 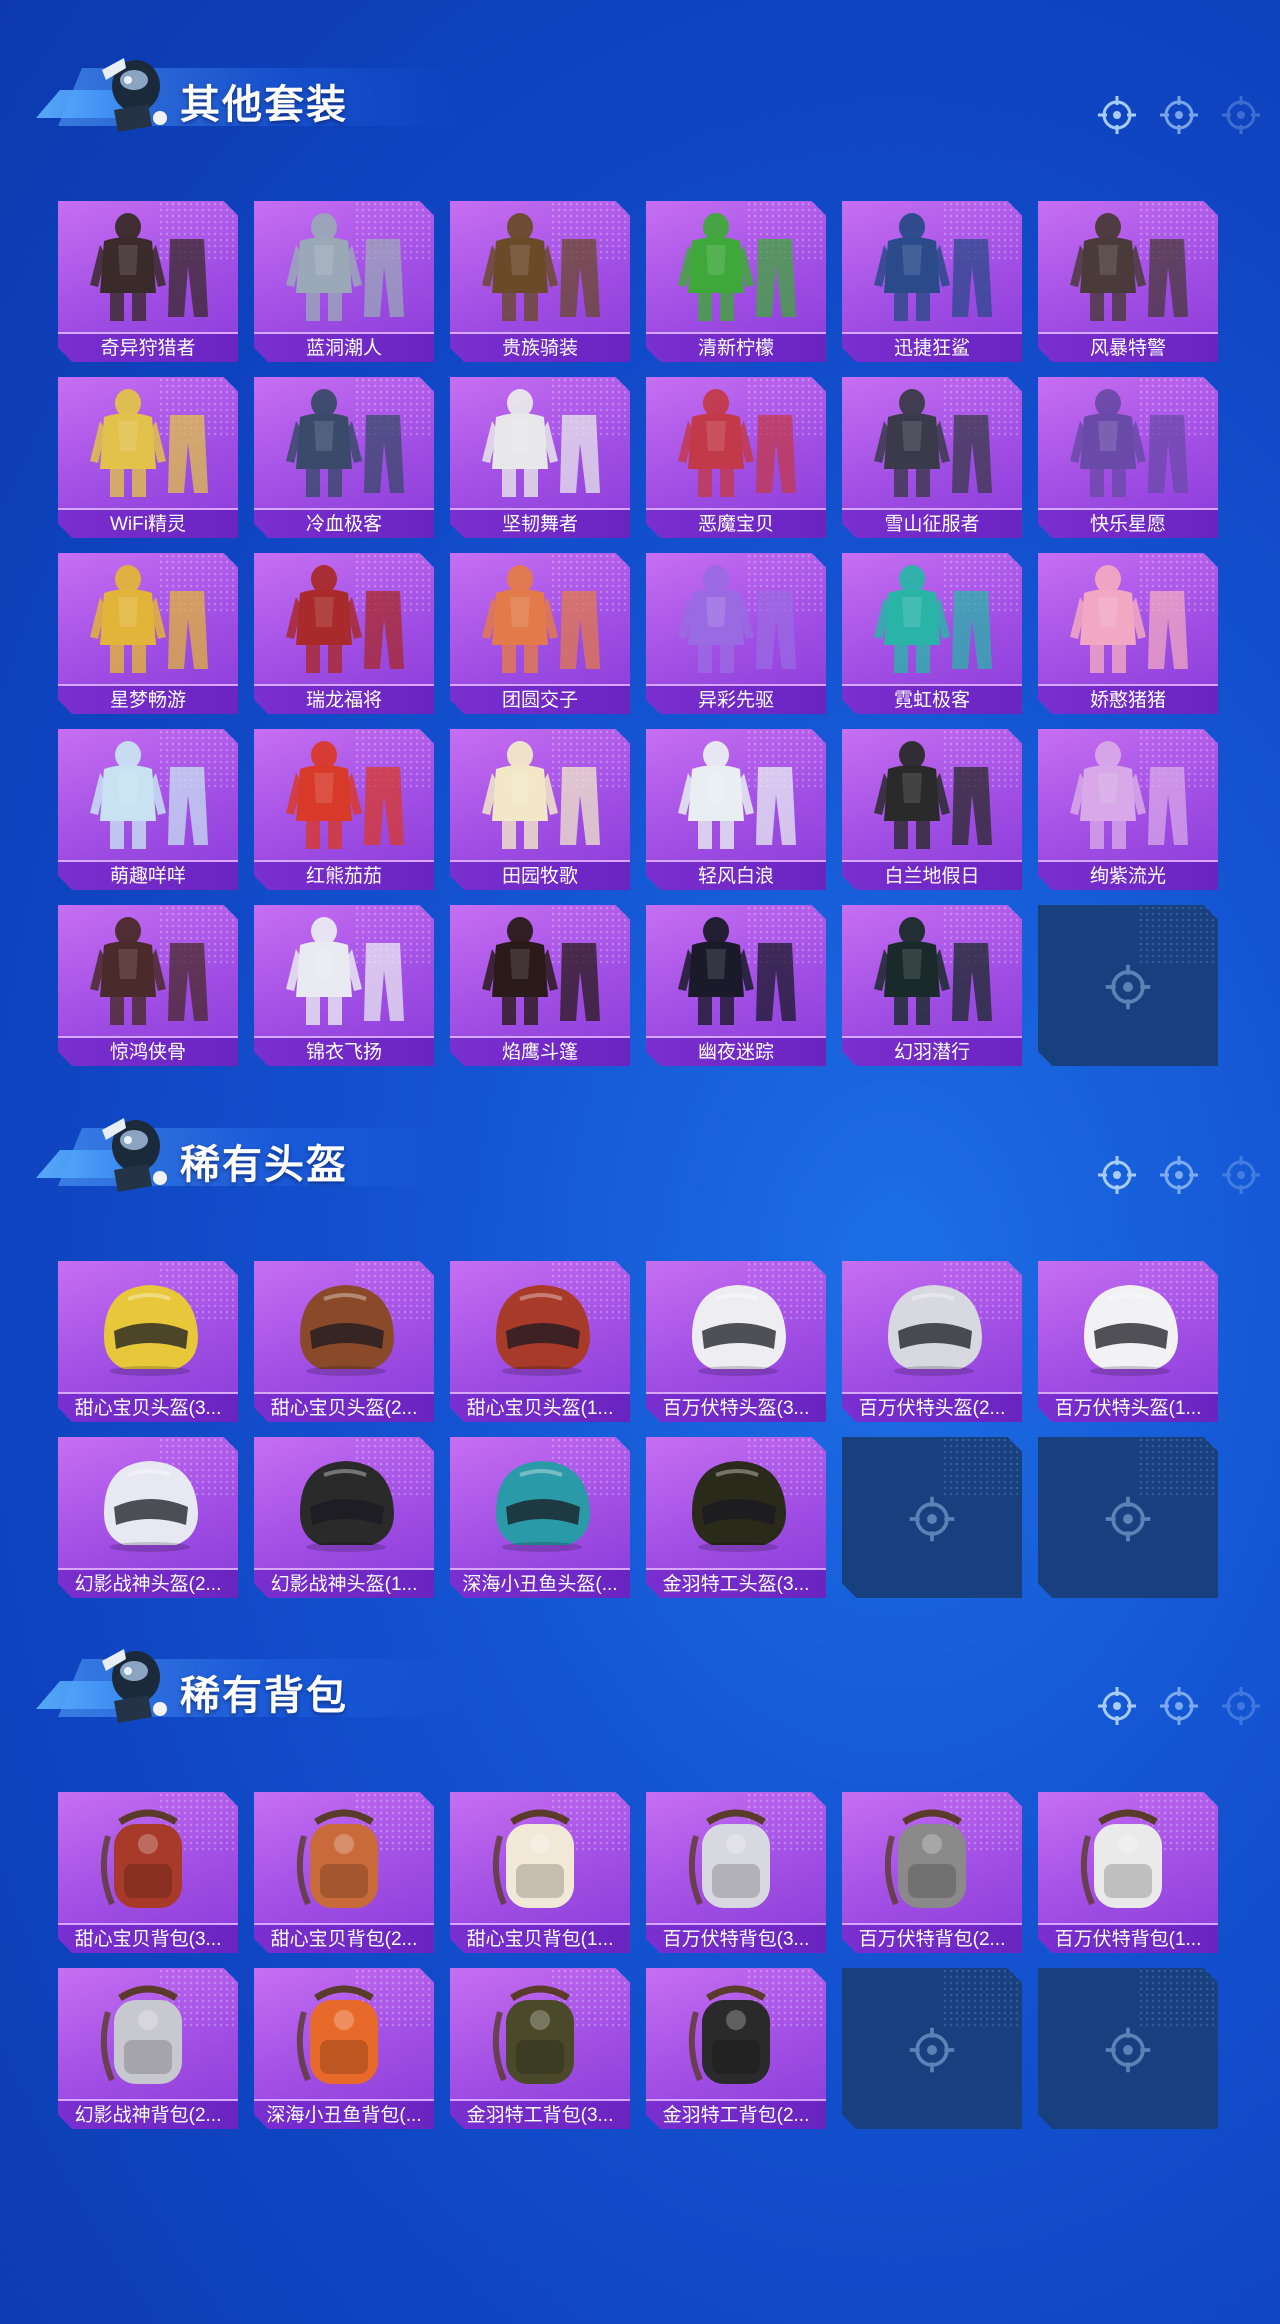 What do you see at coordinates (932, 633) in the screenshot?
I see `item-card: 霓虹极客` at bounding box center [932, 633].